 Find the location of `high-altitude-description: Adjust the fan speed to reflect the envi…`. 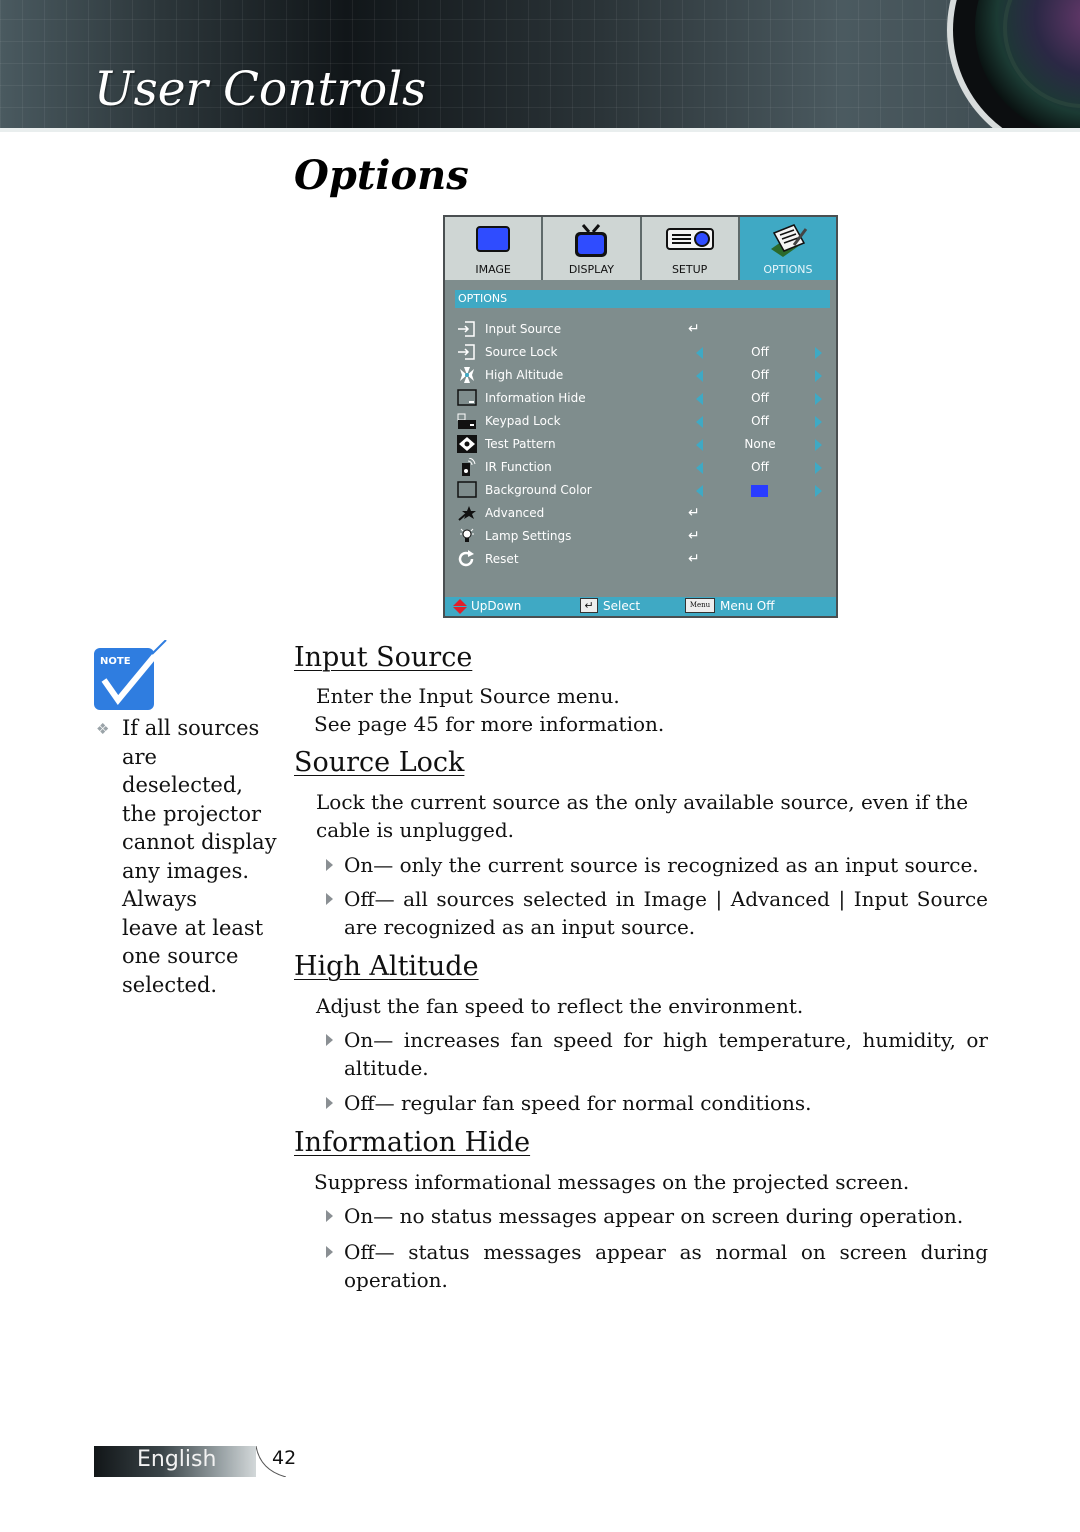

high-altitude-description: Adjust the fan speed to reflect the envi… is located at coordinates (560, 1006).